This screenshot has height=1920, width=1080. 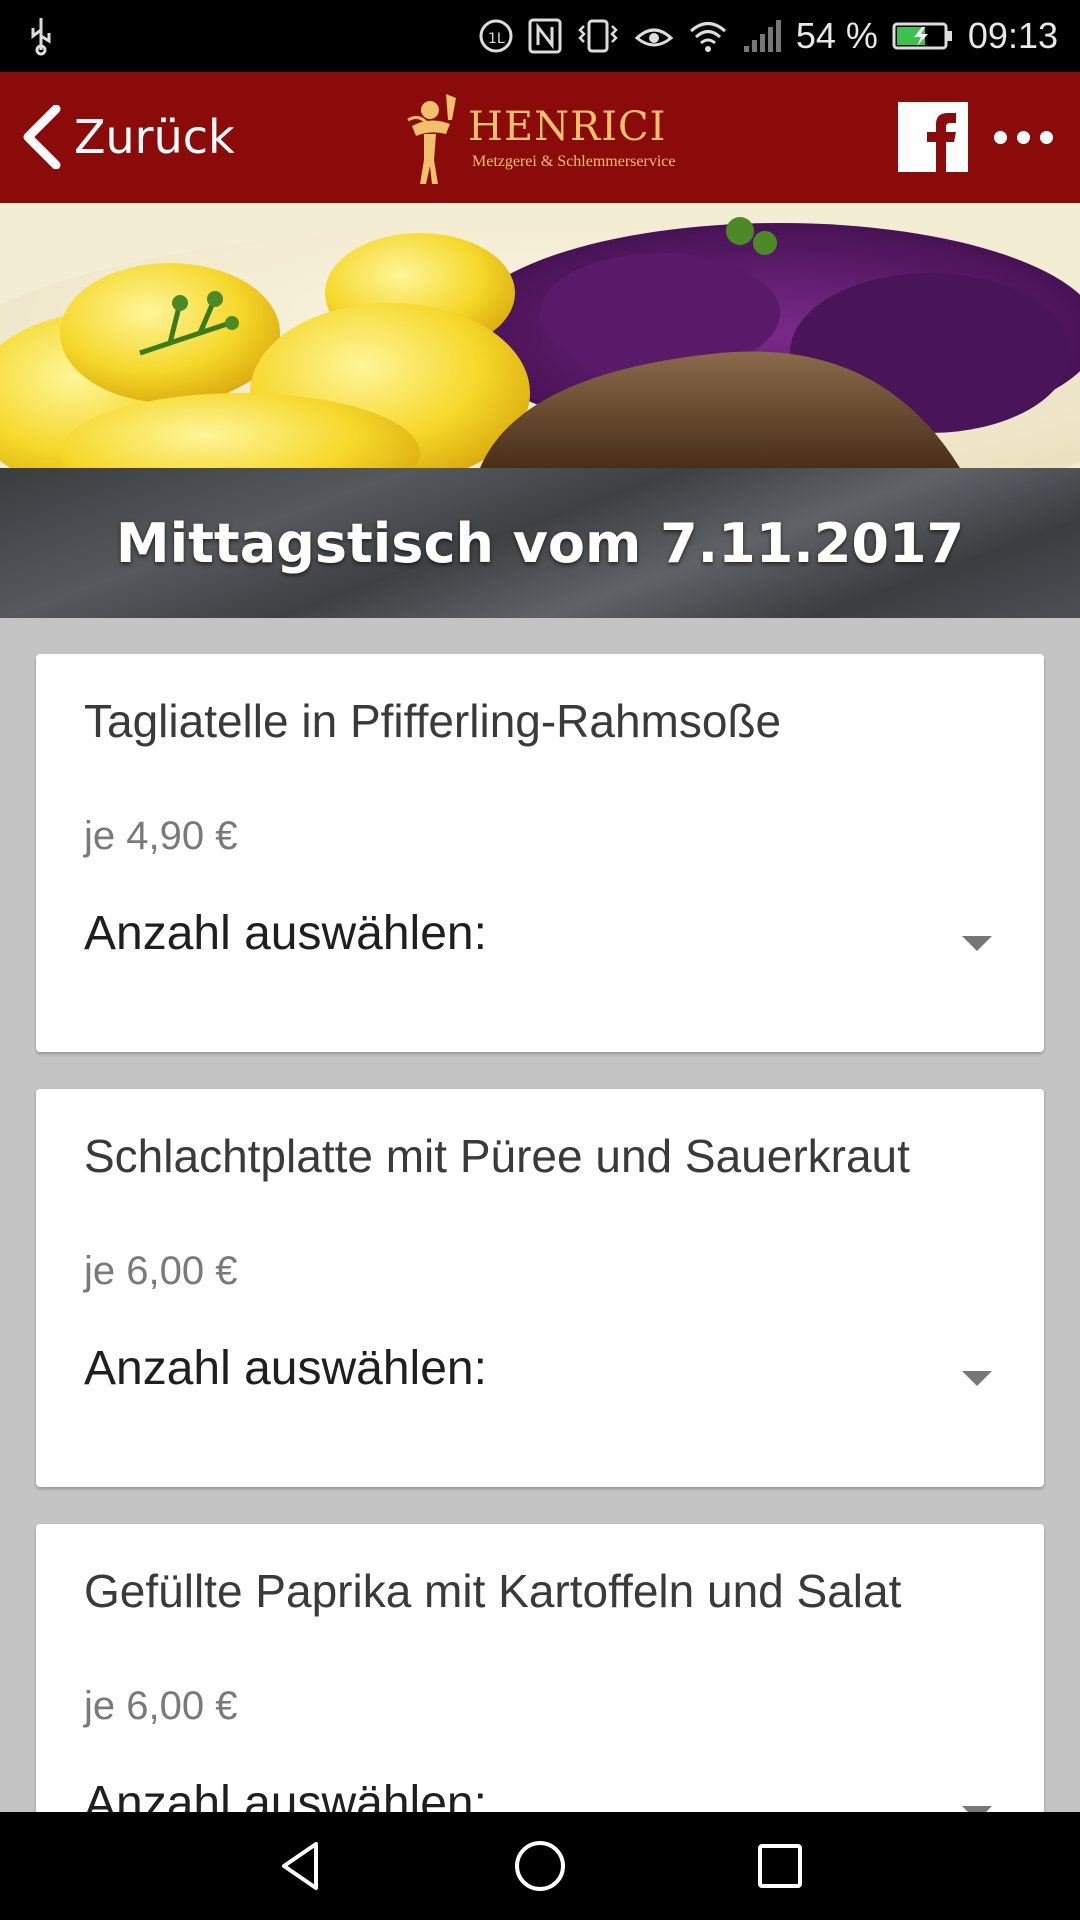 What do you see at coordinates (41, 37) in the screenshot?
I see `usb-icon` at bounding box center [41, 37].